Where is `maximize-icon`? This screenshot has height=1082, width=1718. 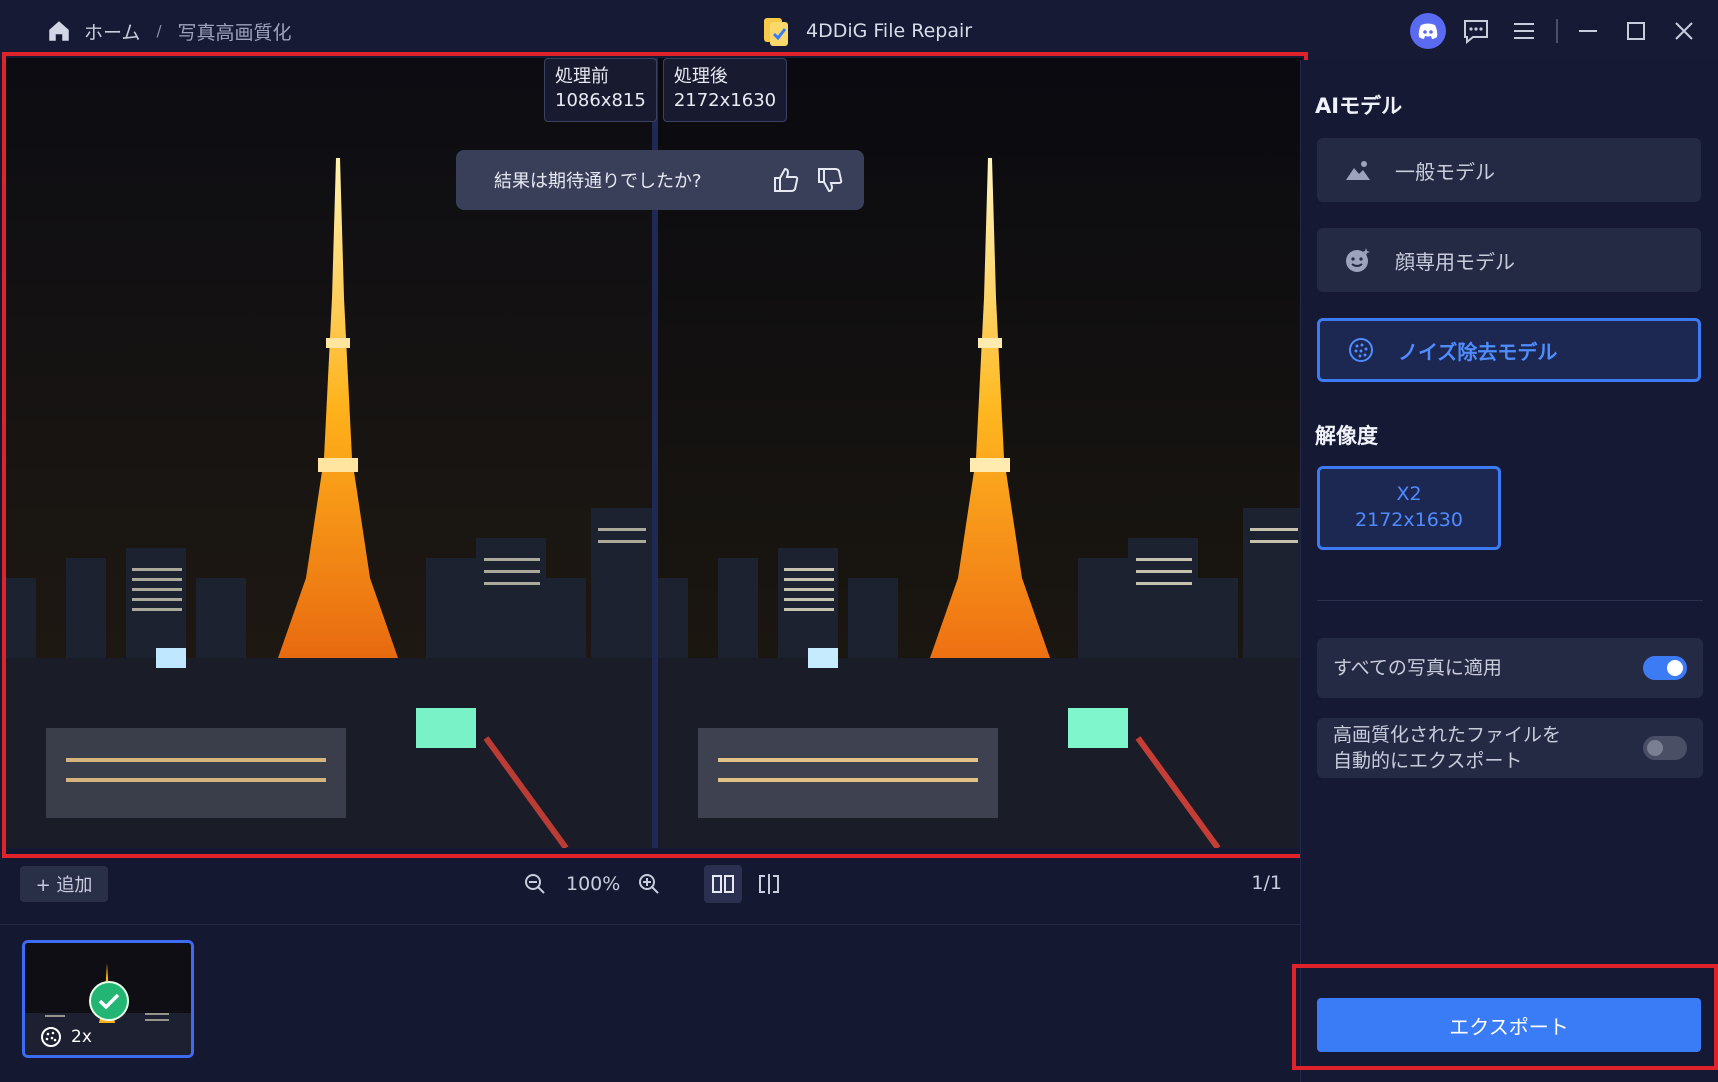
maximize-icon is located at coordinates (1636, 31).